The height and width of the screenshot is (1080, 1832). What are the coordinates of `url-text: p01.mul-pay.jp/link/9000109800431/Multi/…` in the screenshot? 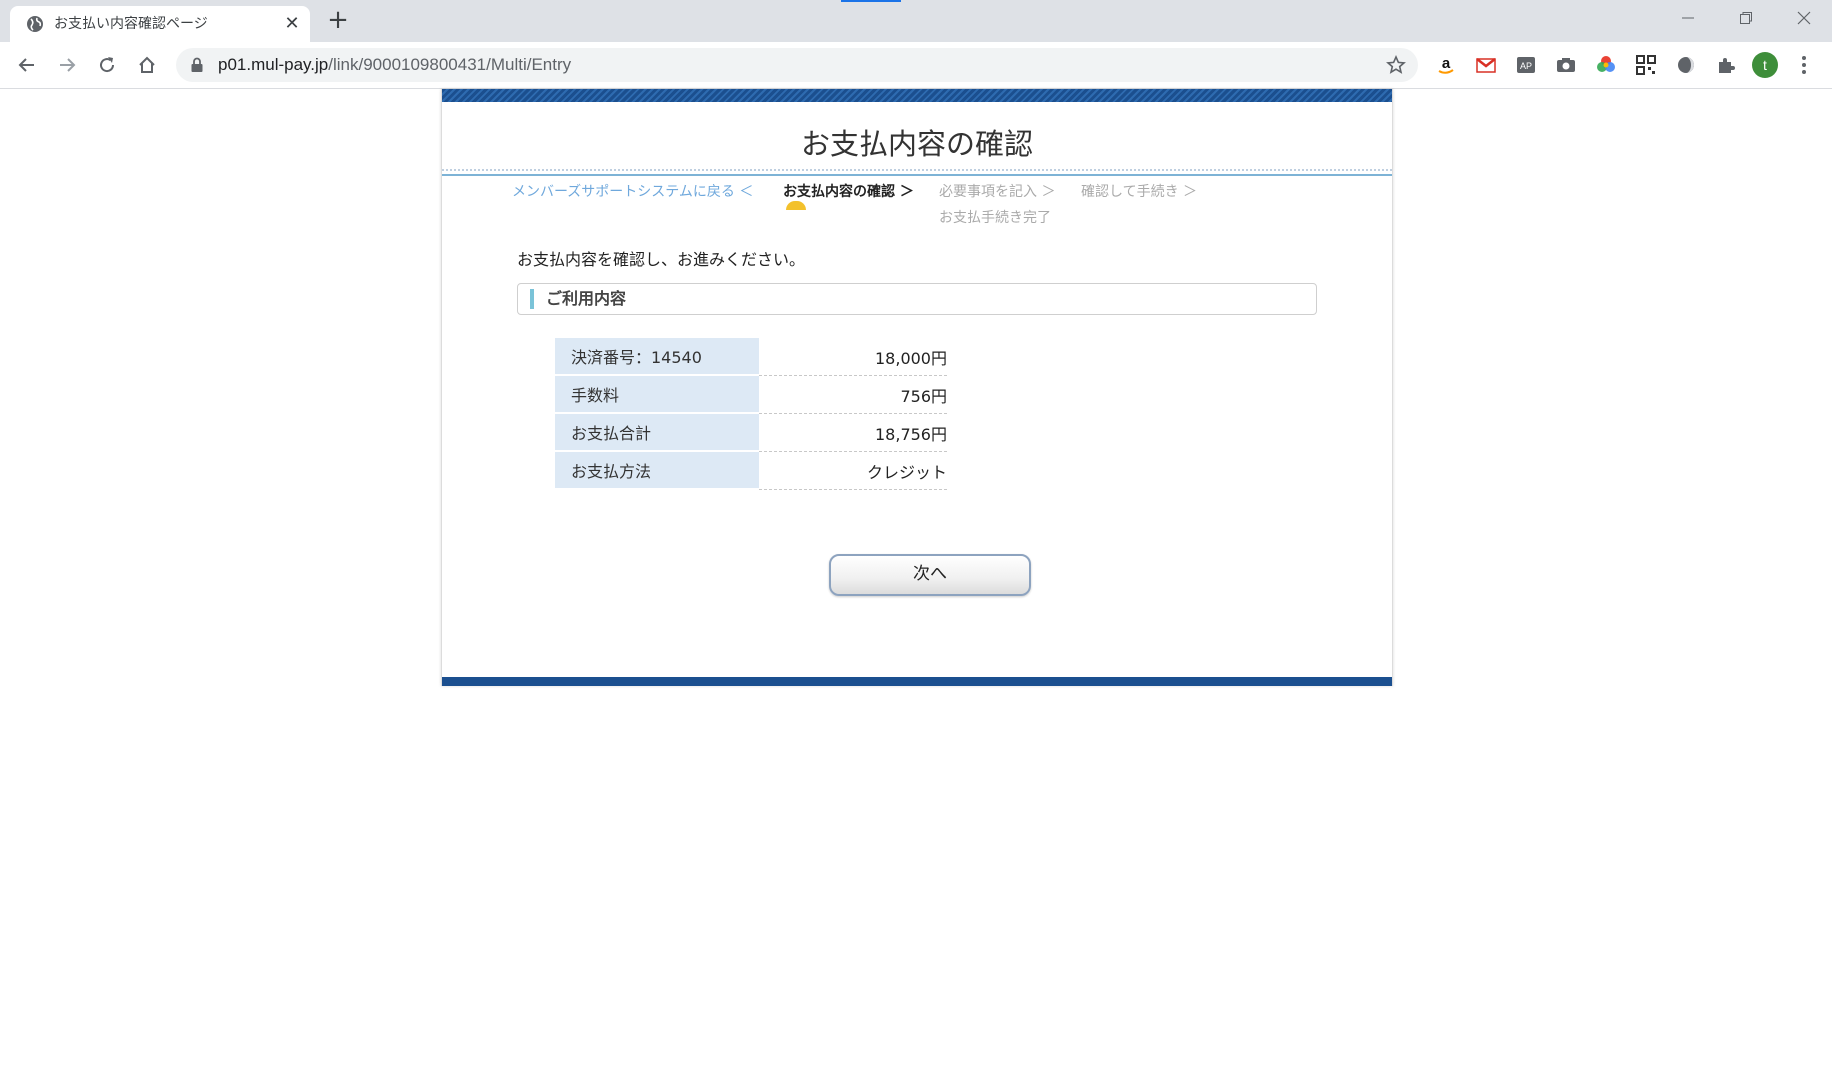 It's located at (394, 65).